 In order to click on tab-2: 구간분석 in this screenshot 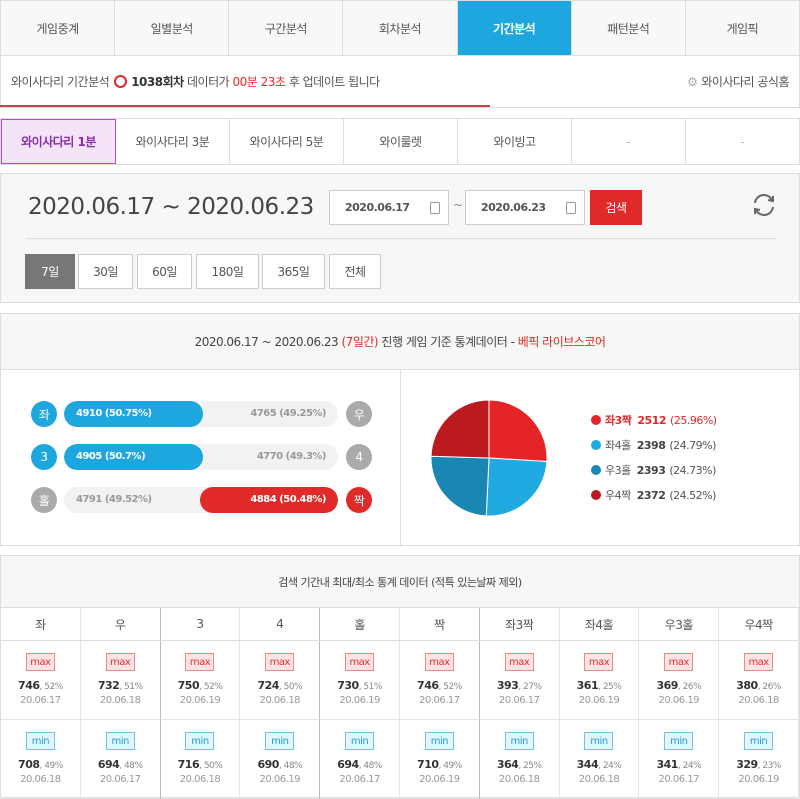, I will do `click(286, 28)`.